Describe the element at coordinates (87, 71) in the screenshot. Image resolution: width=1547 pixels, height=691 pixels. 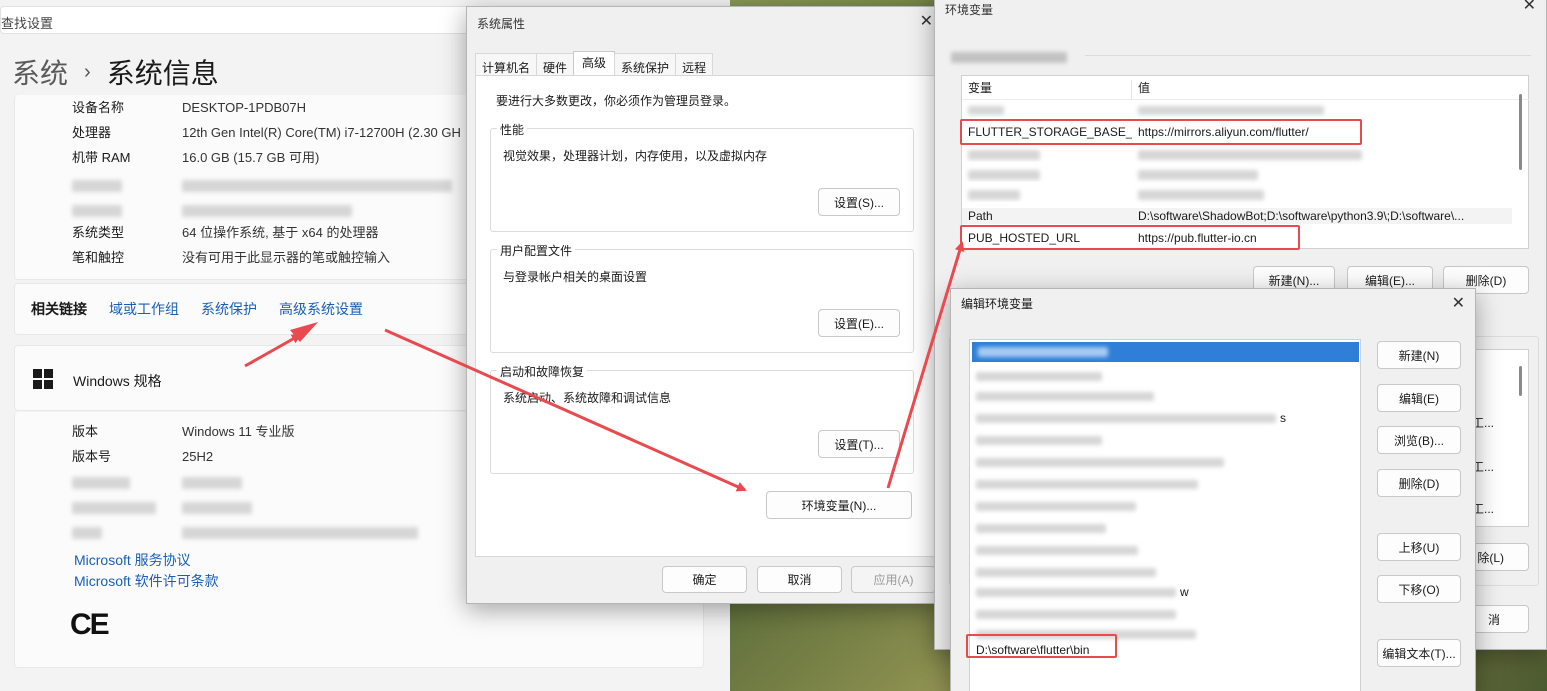
I see `chevron-right-icon: ›` at that location.